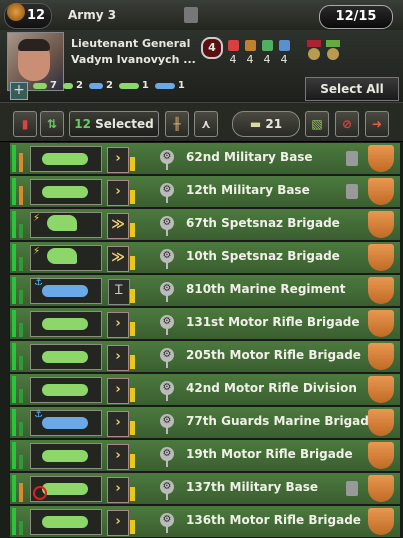  I want to click on cancel-icon: ⊘, so click(347, 124).